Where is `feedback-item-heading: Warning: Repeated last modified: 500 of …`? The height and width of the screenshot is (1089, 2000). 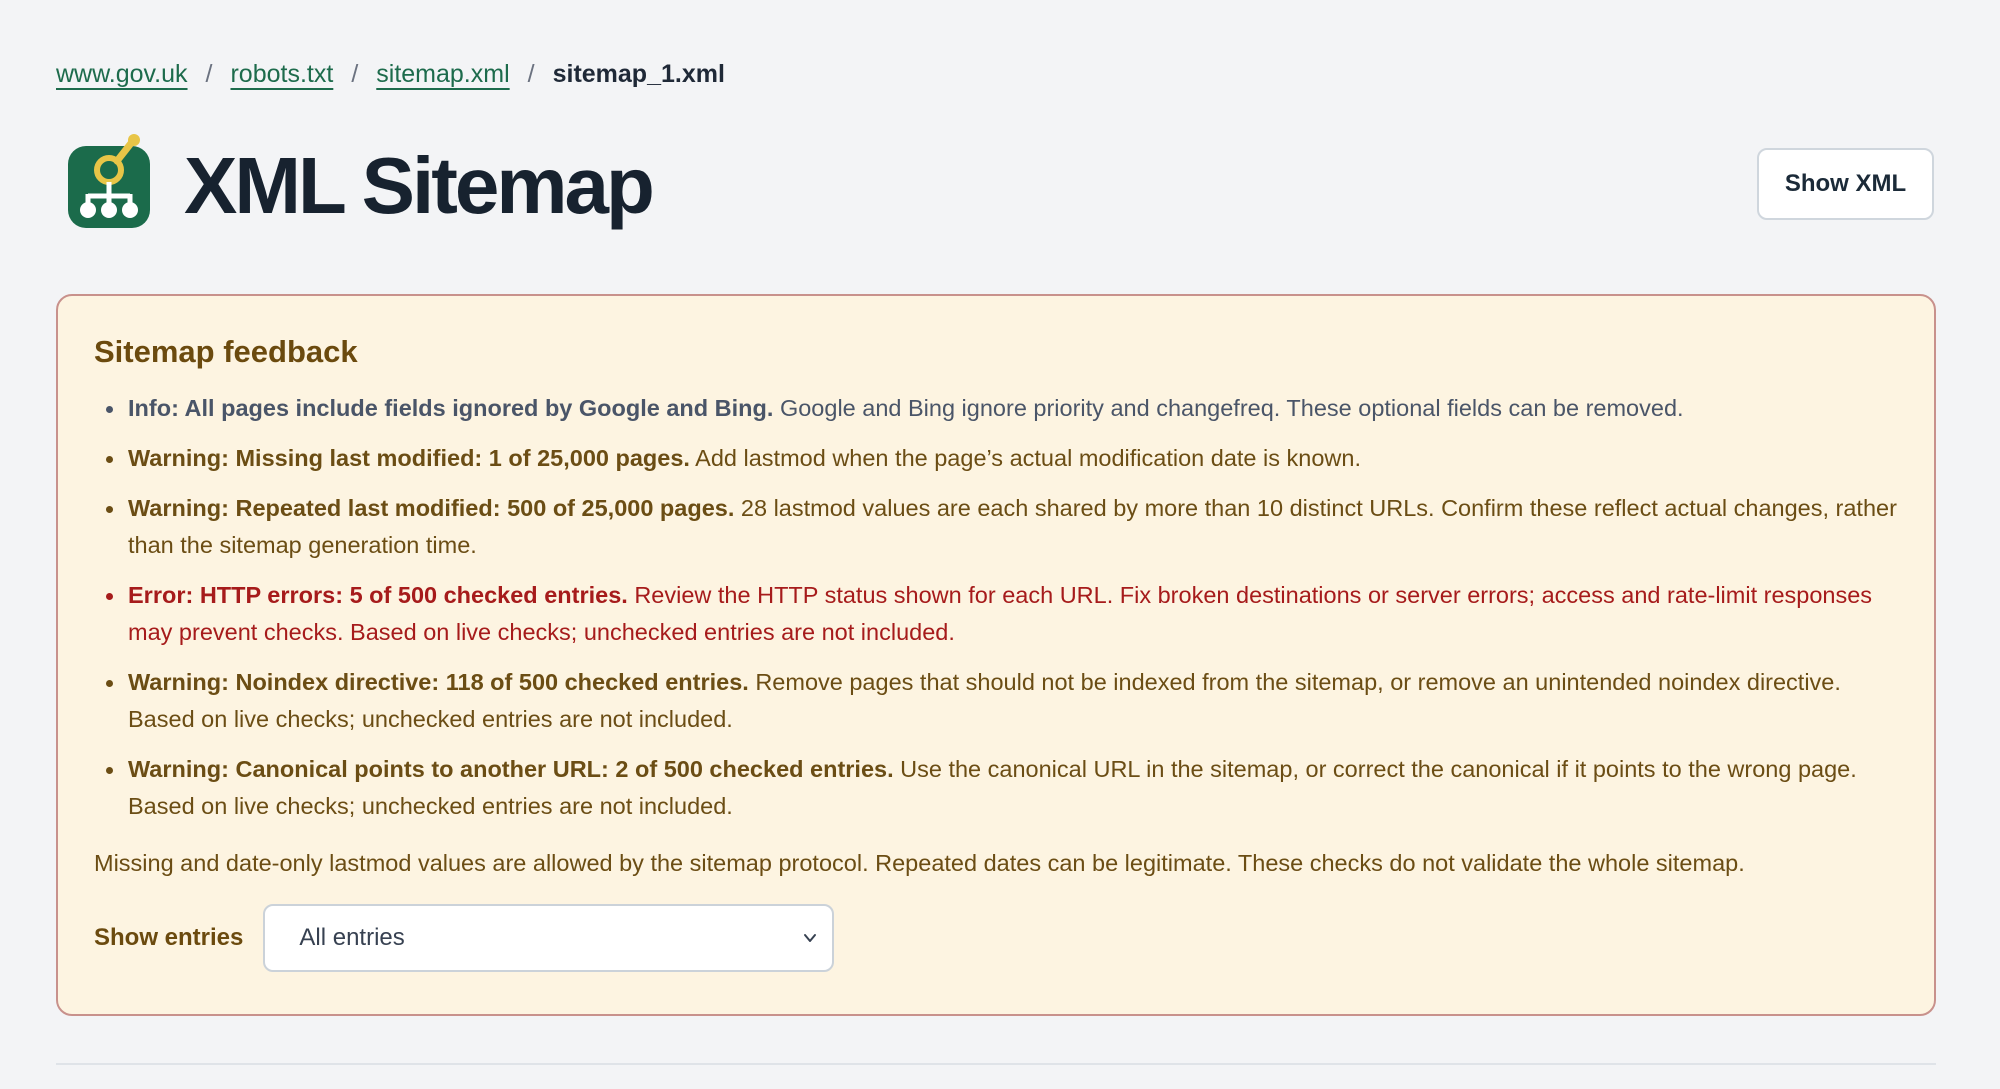
feedback-item-heading: Warning: Repeated last modified: 500 of … is located at coordinates (431, 508).